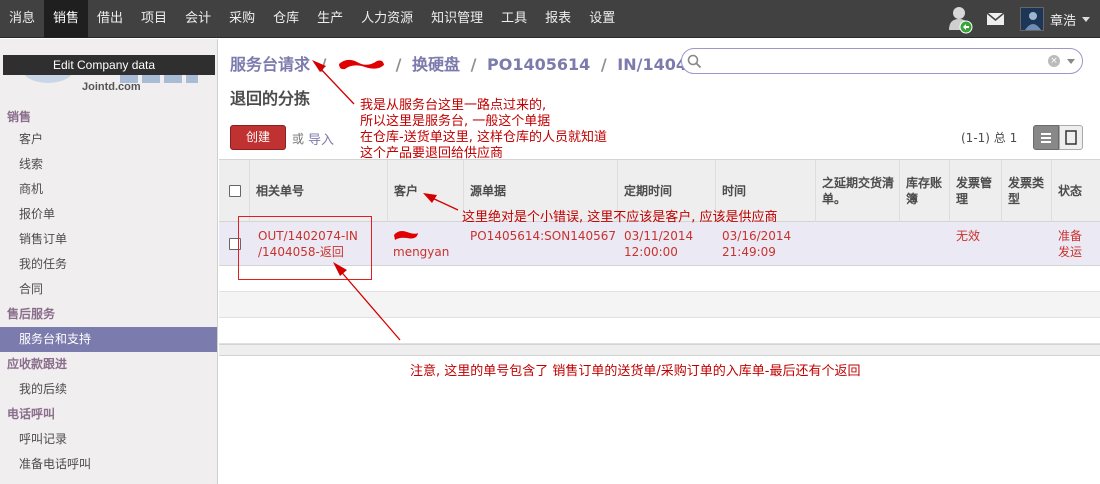 This screenshot has height=484, width=1100. Describe the element at coordinates (432, 153) in the screenshot. I see `annotation-line: 这个产品要退回给供应商` at that location.